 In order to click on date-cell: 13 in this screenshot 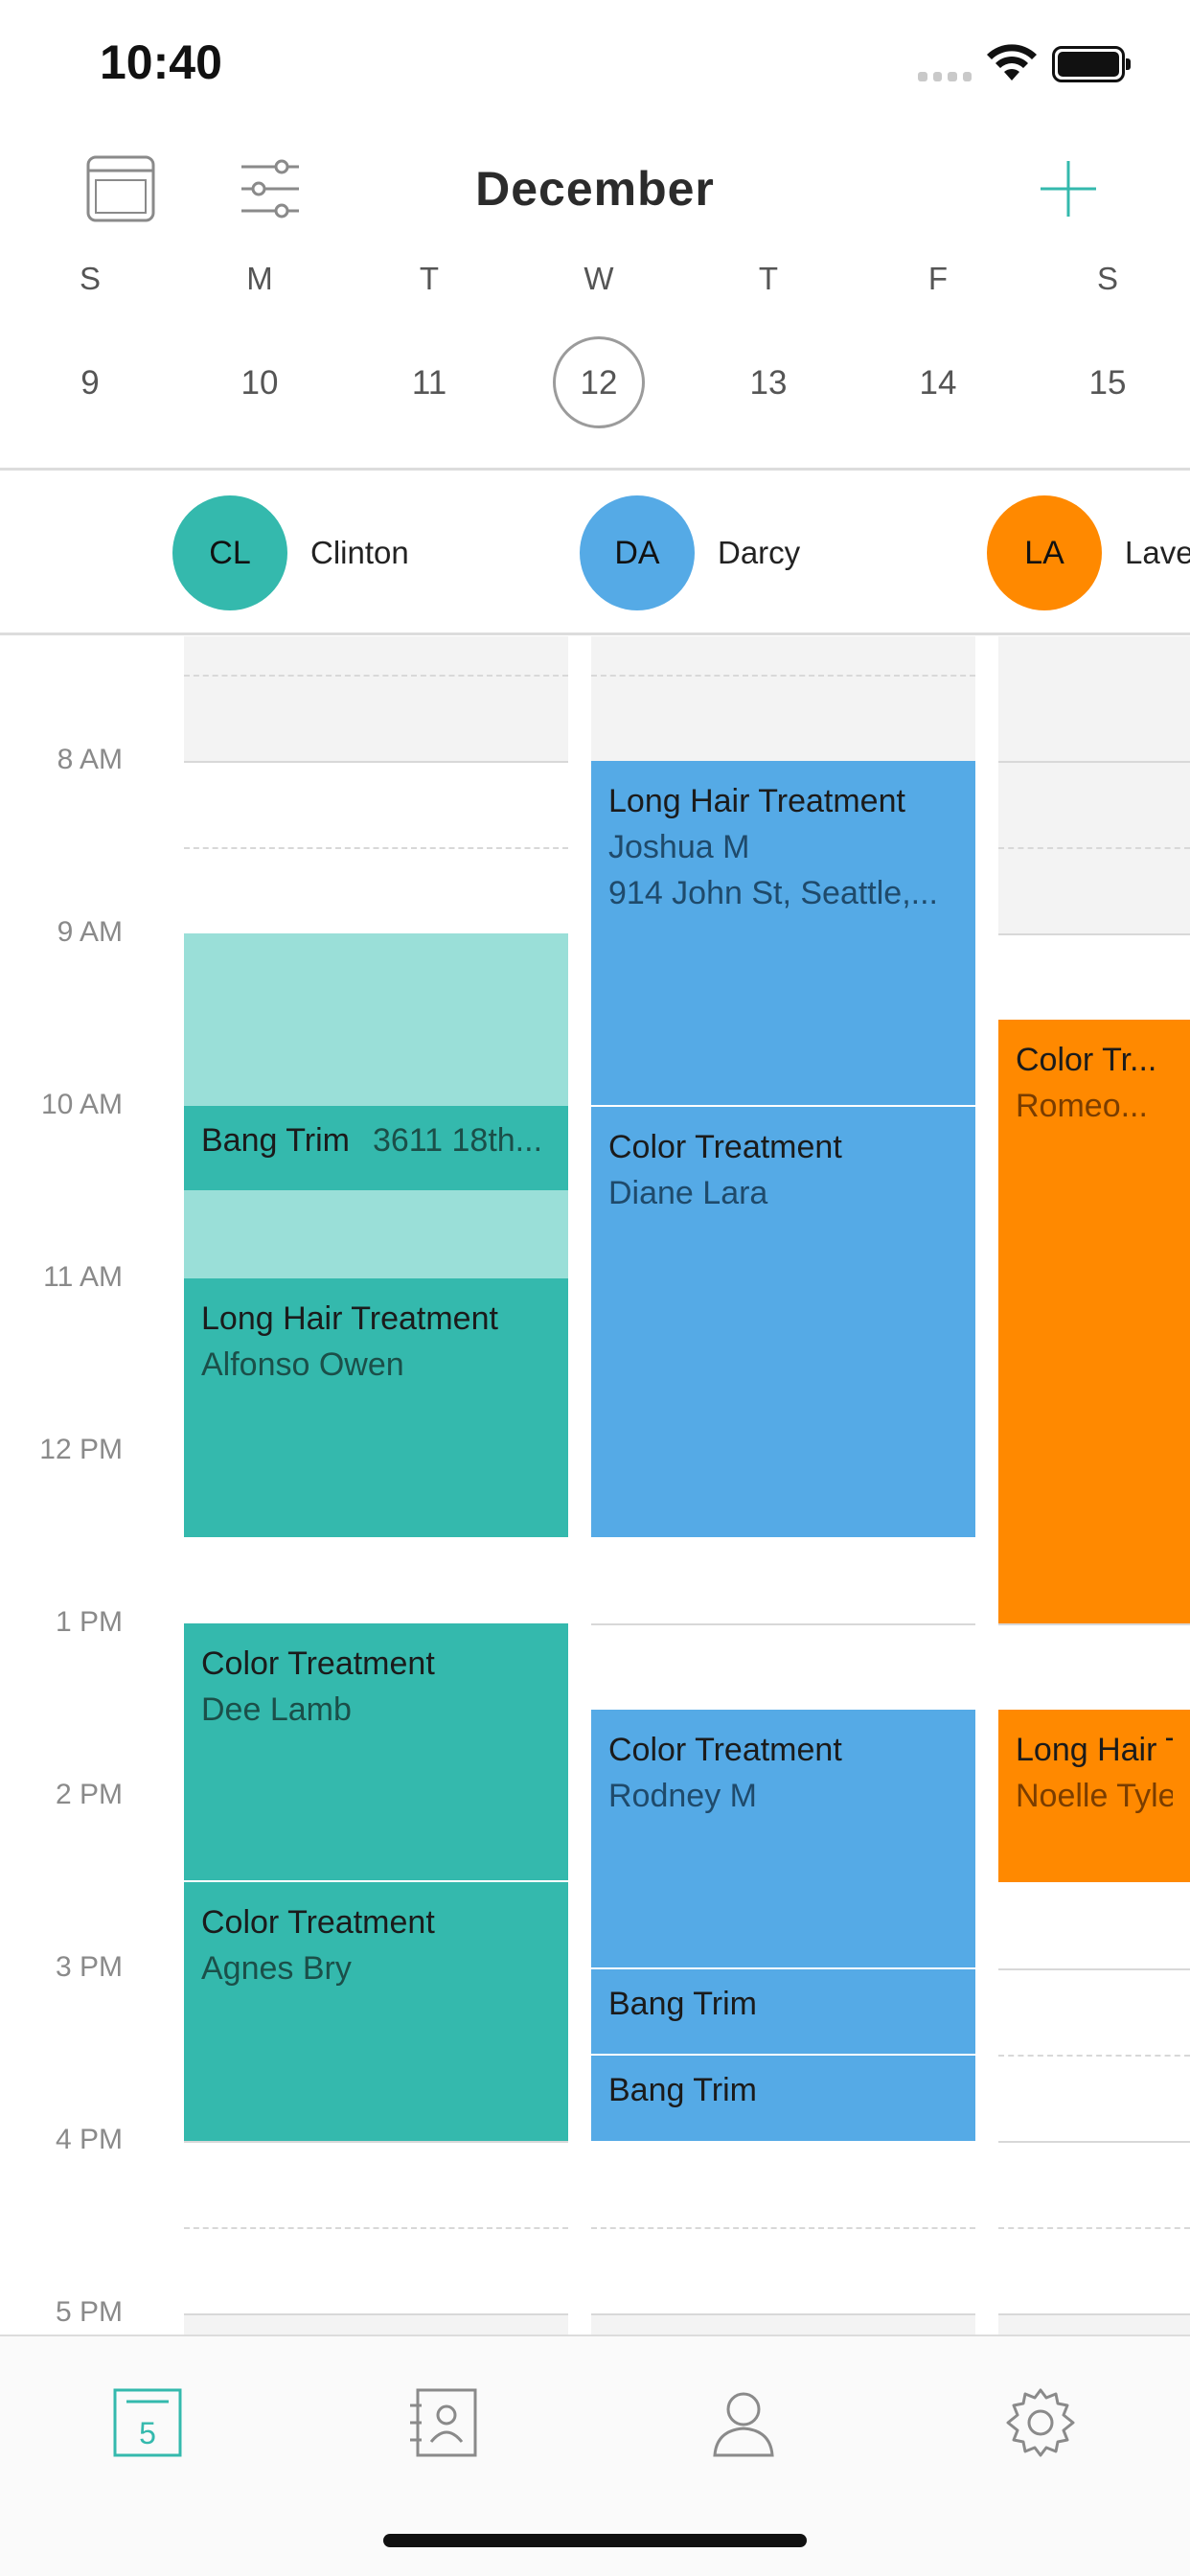, I will do `click(769, 383)`.